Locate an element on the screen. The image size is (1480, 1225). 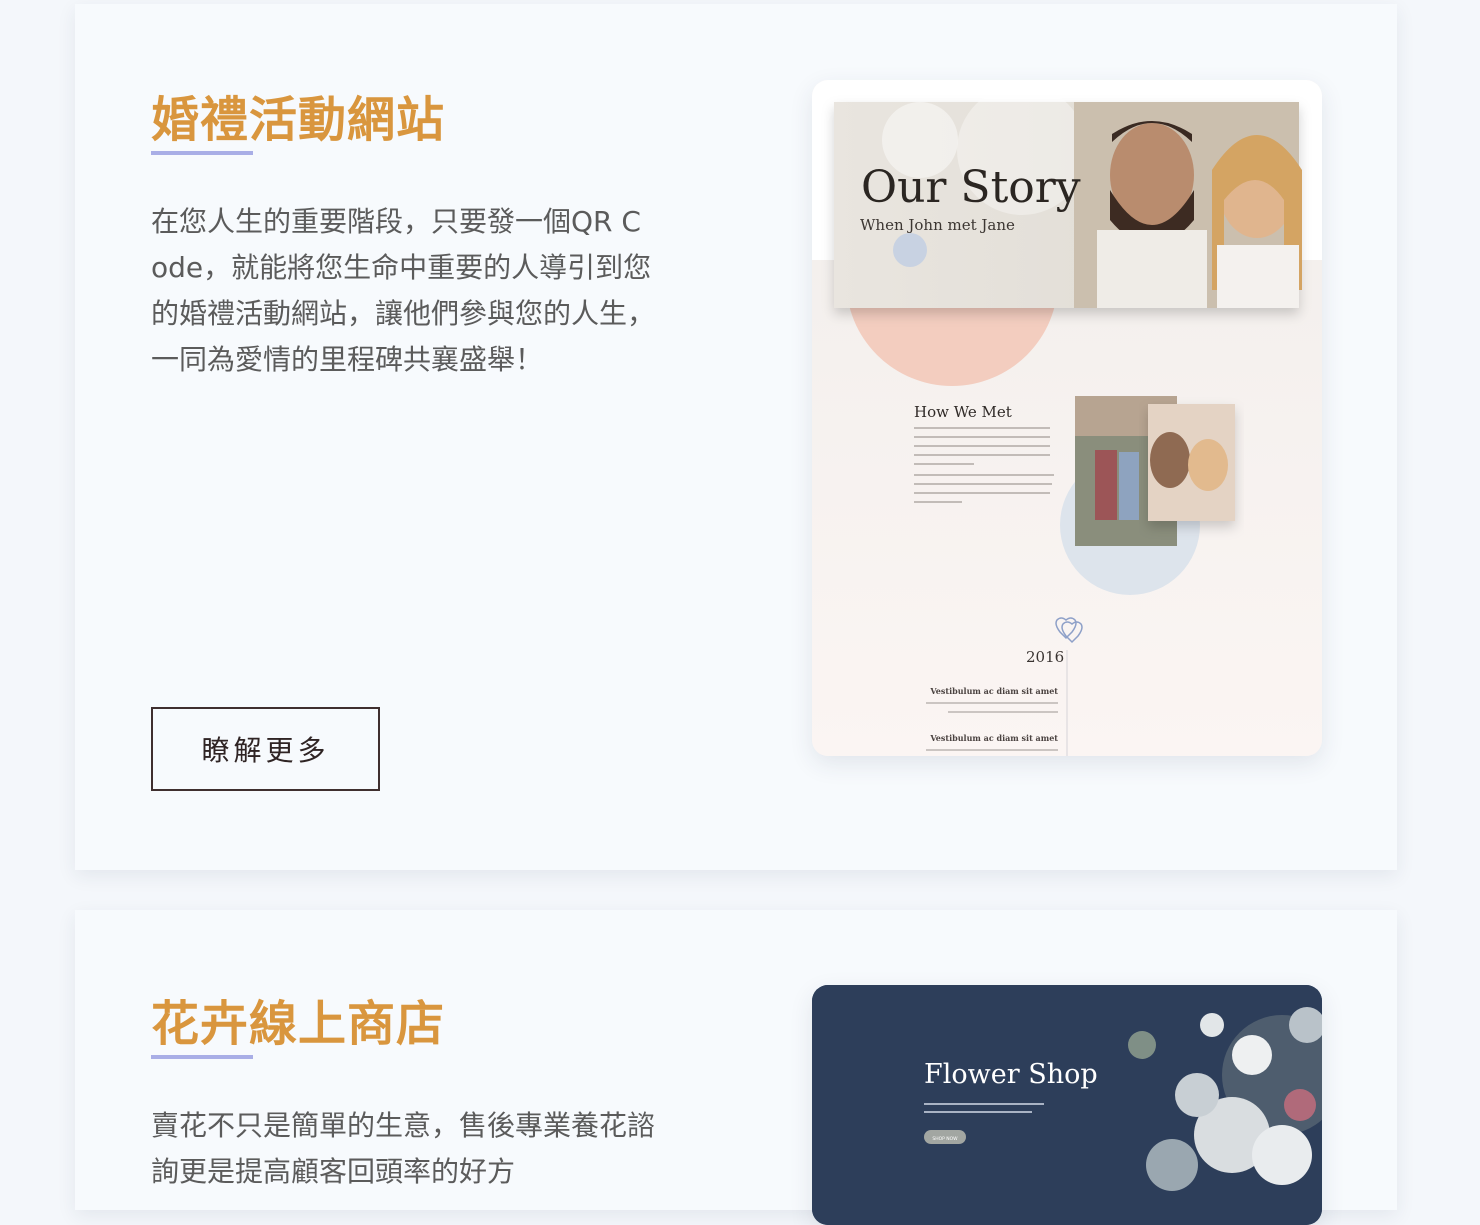
learn-more-button: 瞭解更多 is located at coordinates (265, 749).